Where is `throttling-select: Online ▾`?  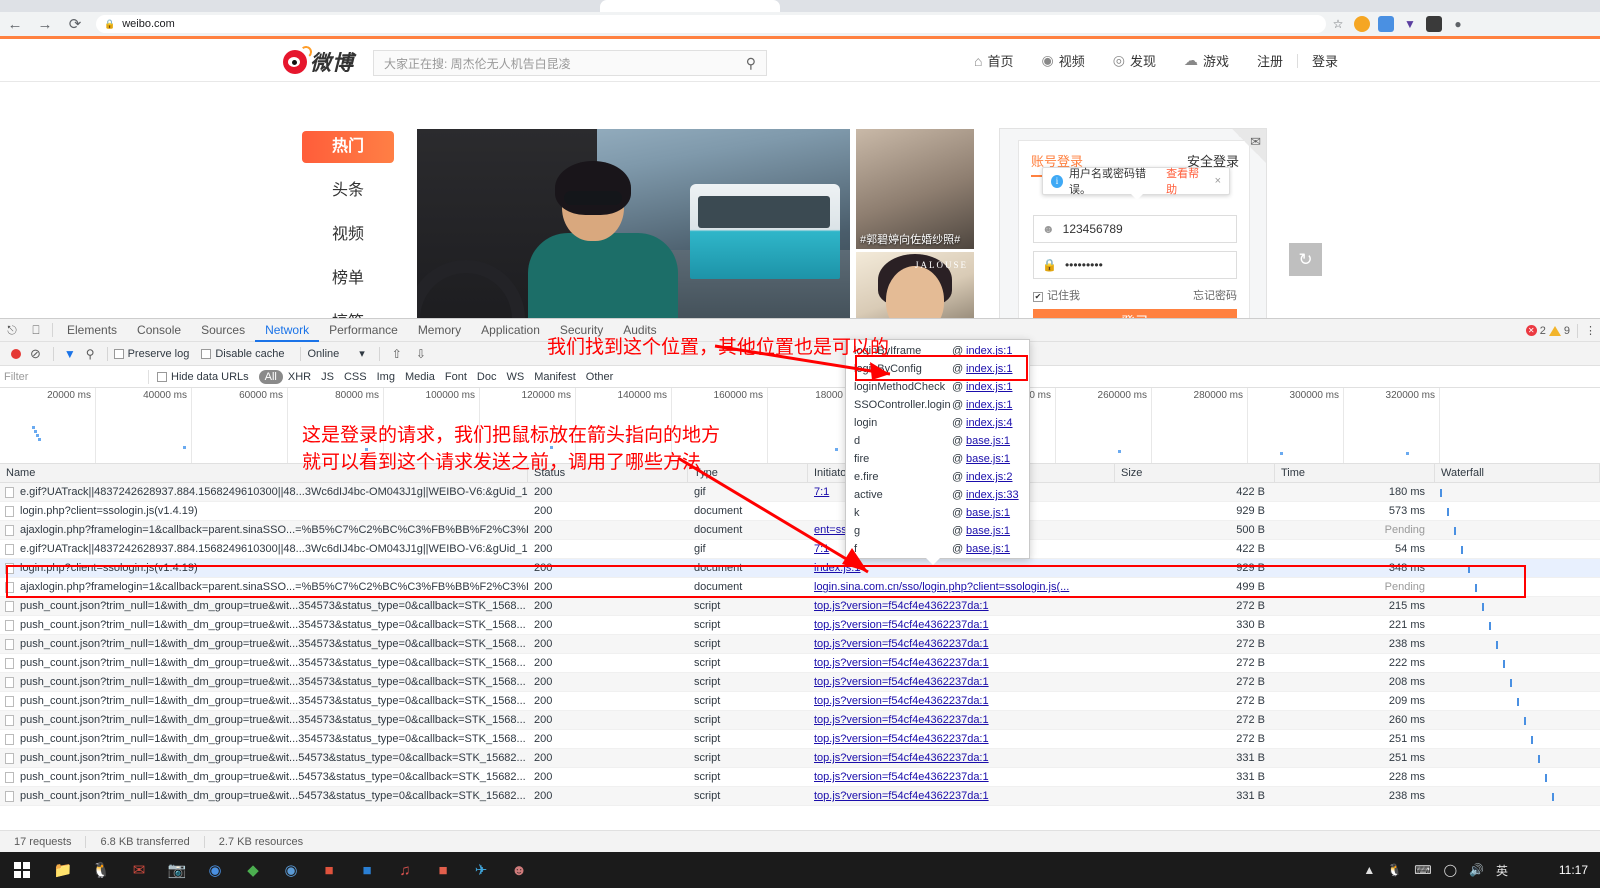
throttling-select: Online ▾ is located at coordinates (335, 354).